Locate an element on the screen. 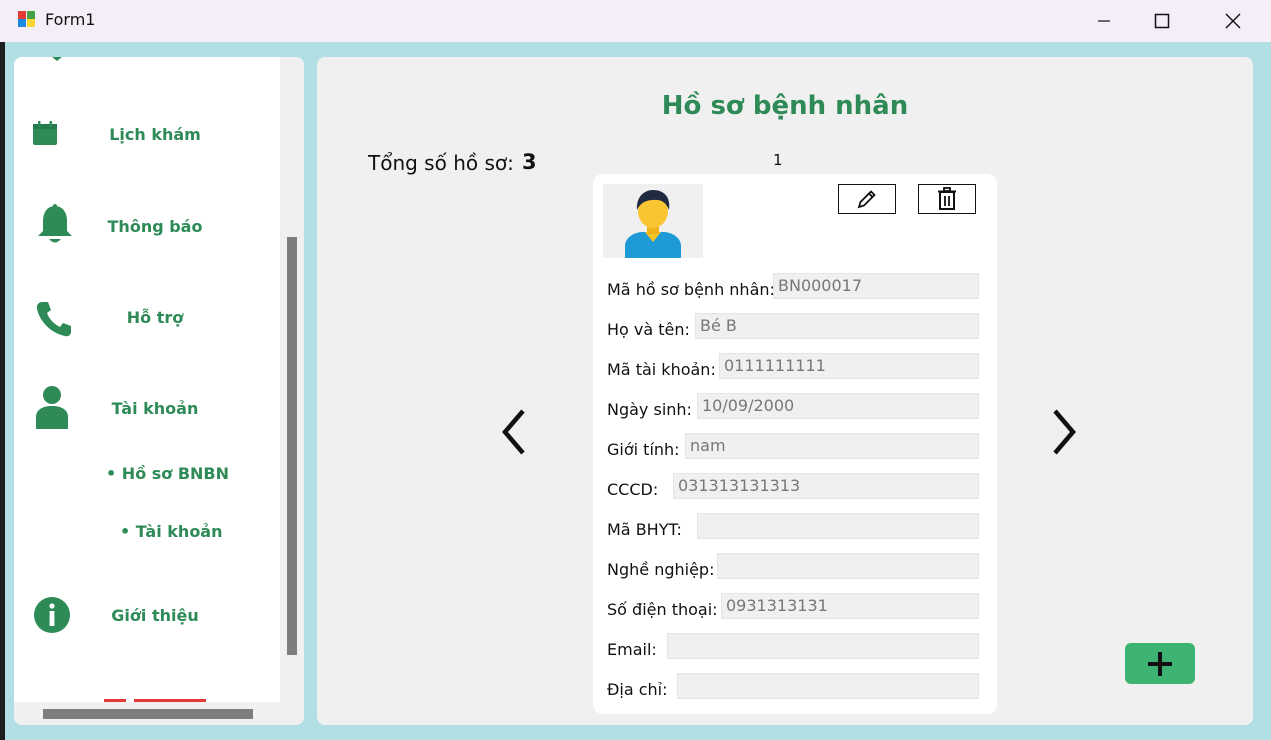  maximize-icon is located at coordinates (1162, 21).